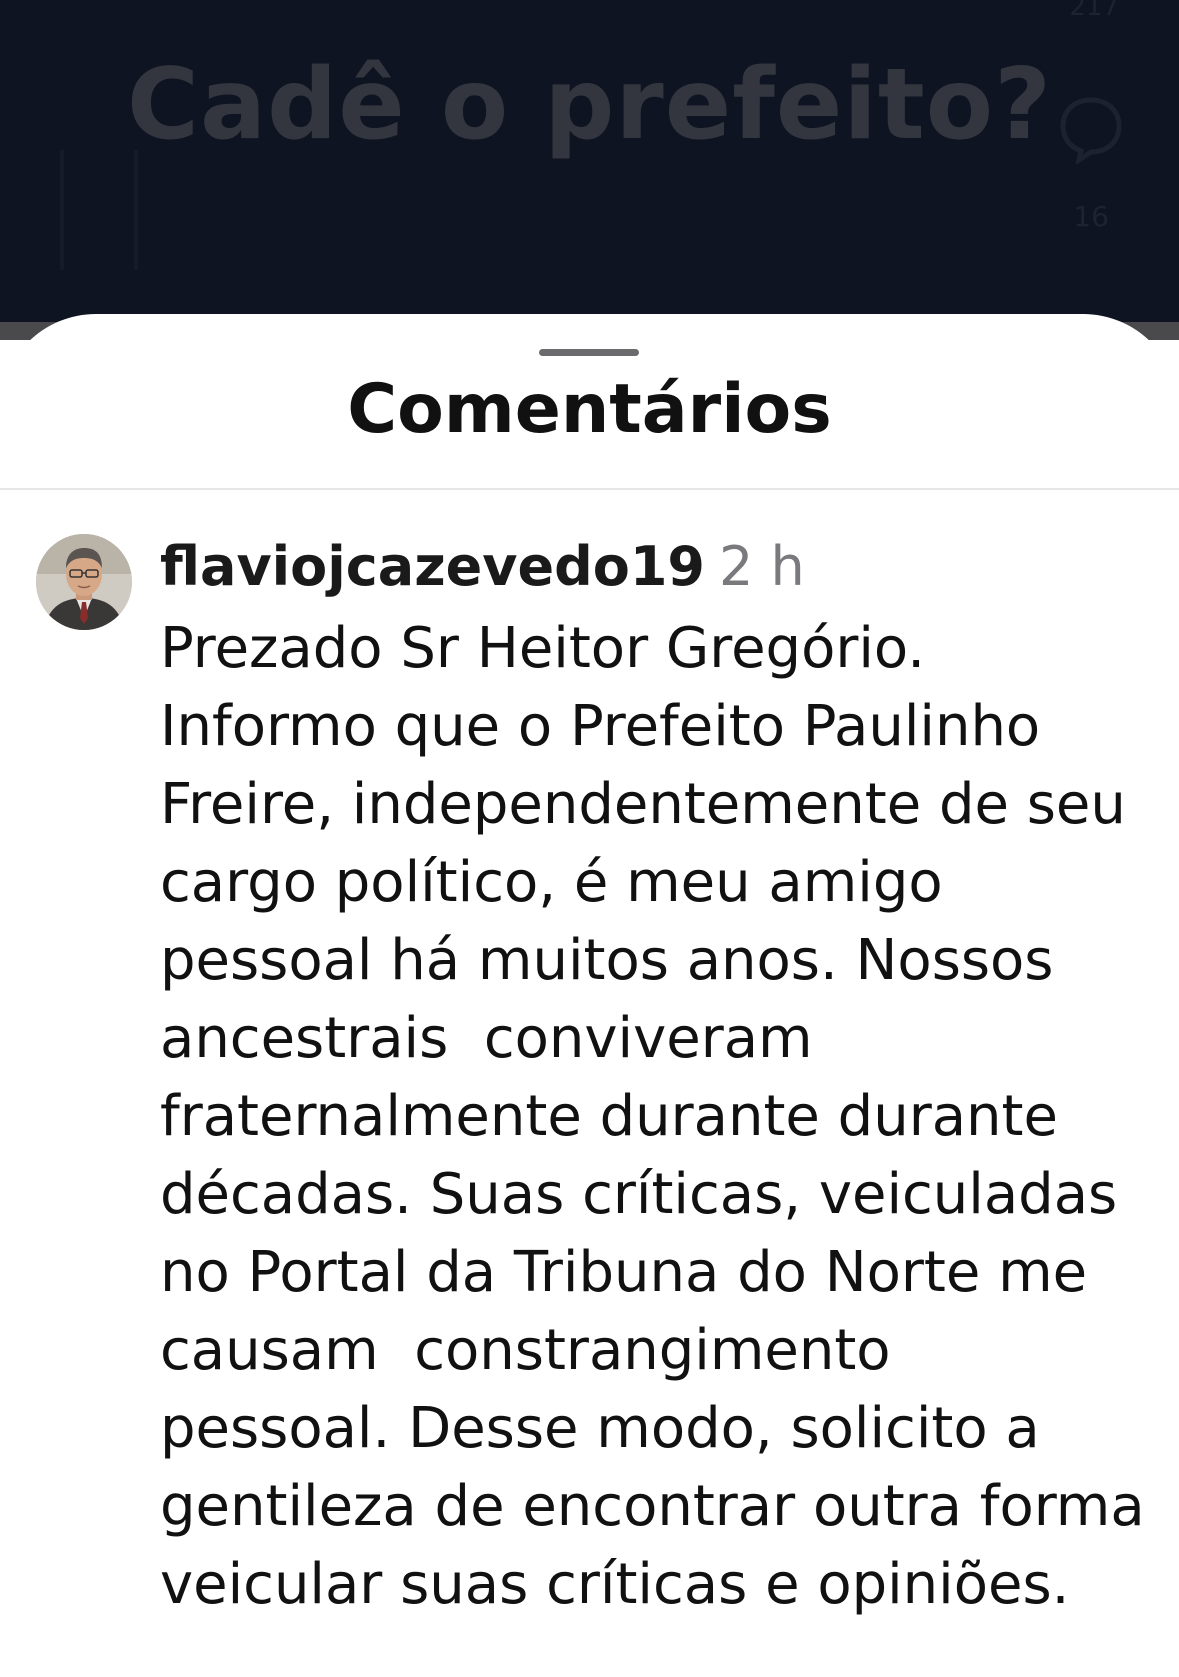 The width and height of the screenshot is (1179, 1677). Describe the element at coordinates (762, 566) in the screenshot. I see `comment-timestamp: 2 h` at that location.